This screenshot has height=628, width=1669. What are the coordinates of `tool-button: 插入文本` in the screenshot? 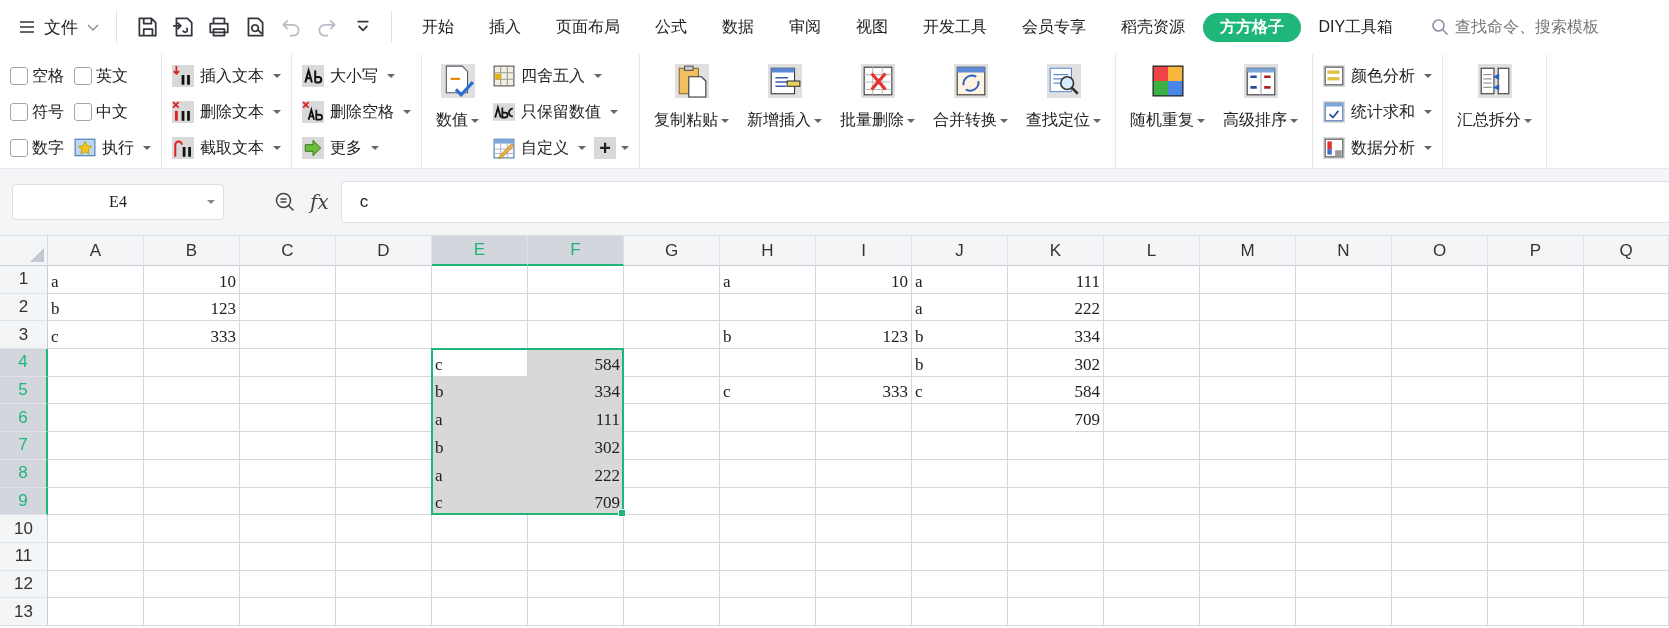 It's located at (226, 76).